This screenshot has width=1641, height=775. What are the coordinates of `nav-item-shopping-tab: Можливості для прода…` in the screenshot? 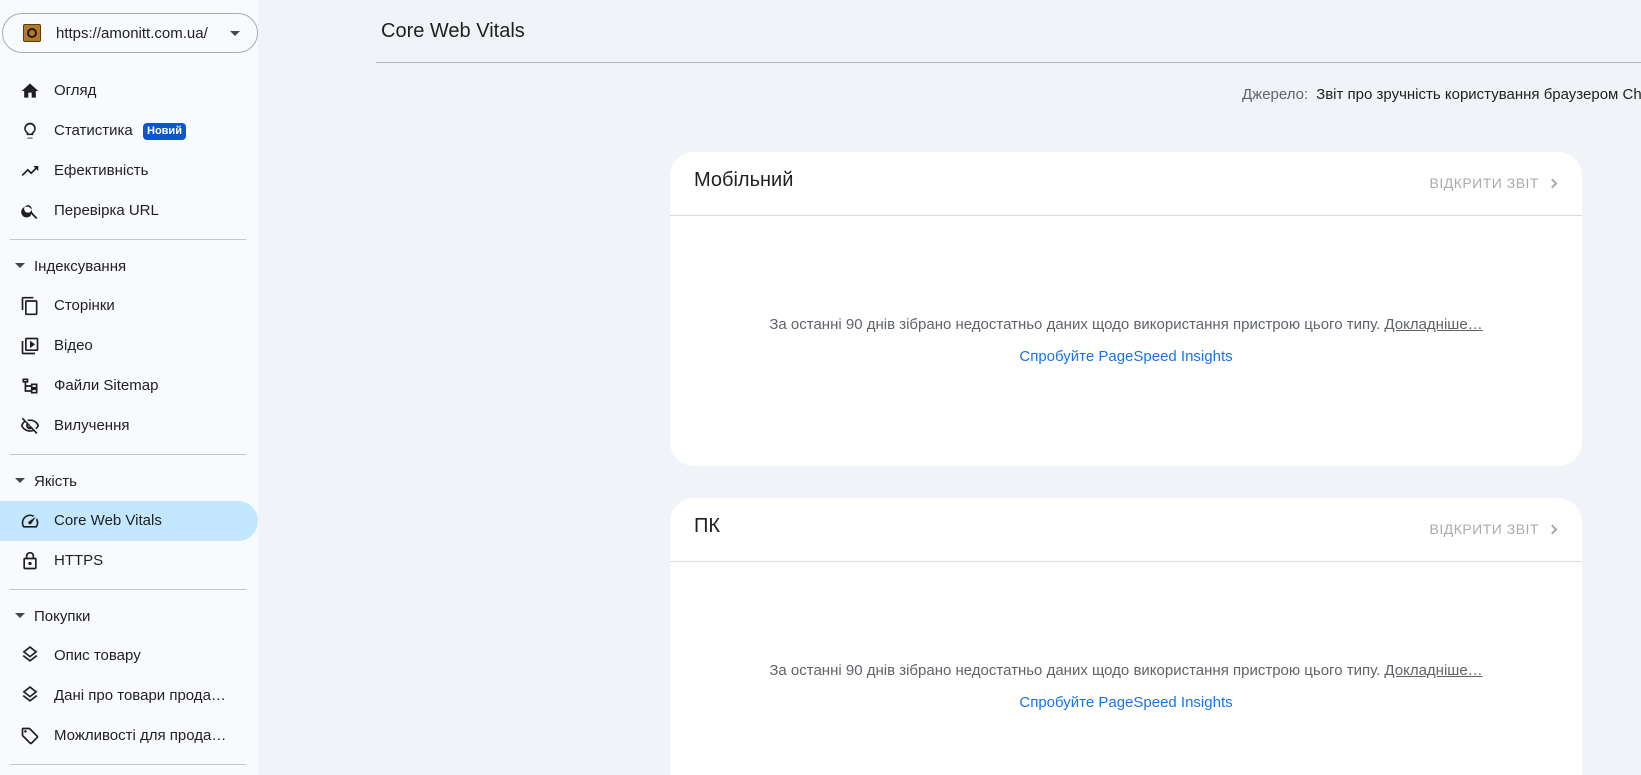 It's located at (129, 736).